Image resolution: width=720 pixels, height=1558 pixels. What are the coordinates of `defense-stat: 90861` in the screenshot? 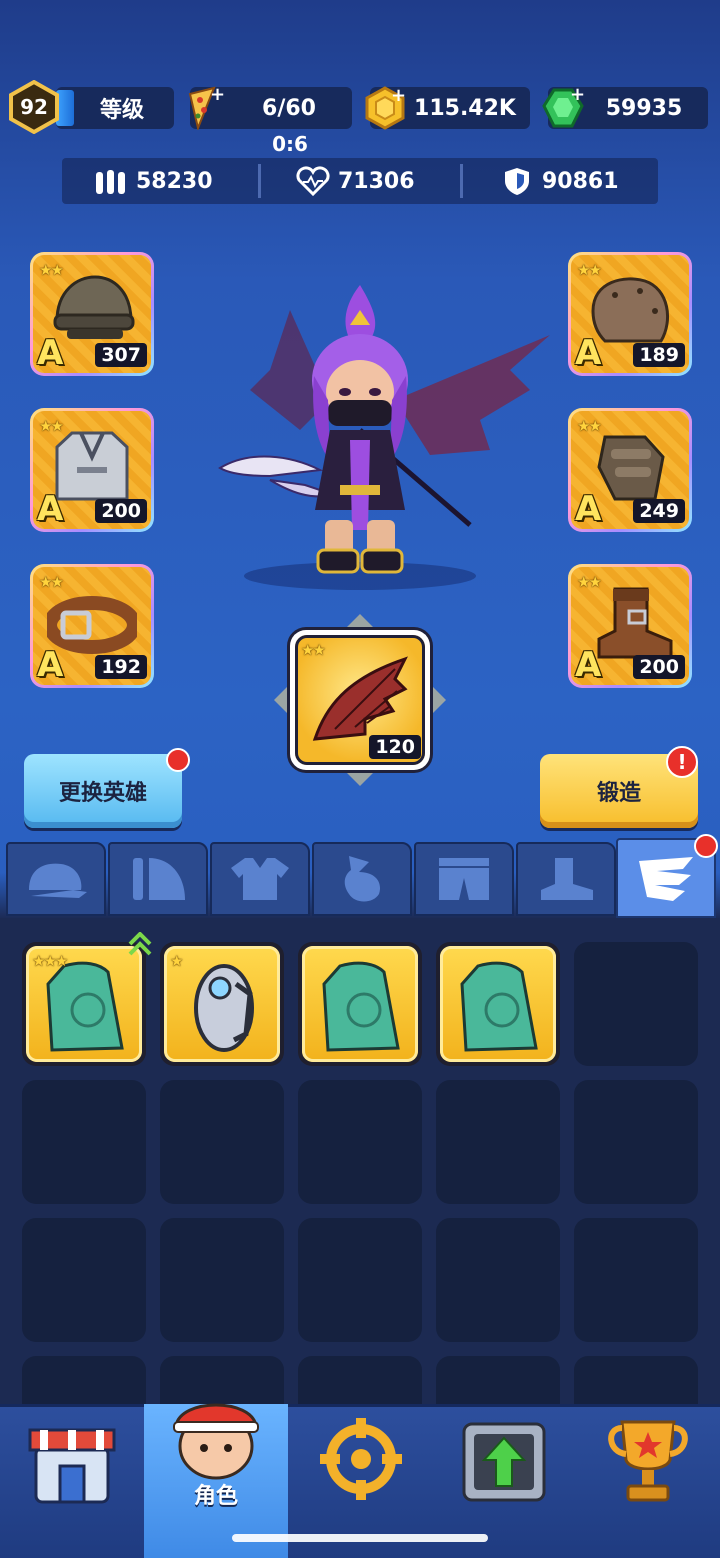 It's located at (560, 181).